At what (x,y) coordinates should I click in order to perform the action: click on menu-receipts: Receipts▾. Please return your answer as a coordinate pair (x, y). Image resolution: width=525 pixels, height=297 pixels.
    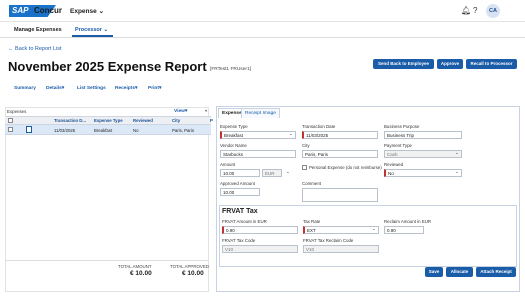
    Looking at the image, I should click on (126, 88).